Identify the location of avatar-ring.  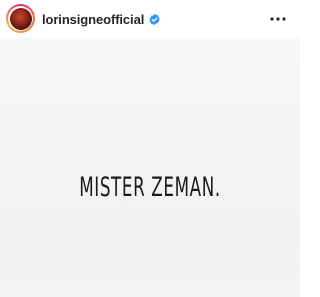
(20, 18).